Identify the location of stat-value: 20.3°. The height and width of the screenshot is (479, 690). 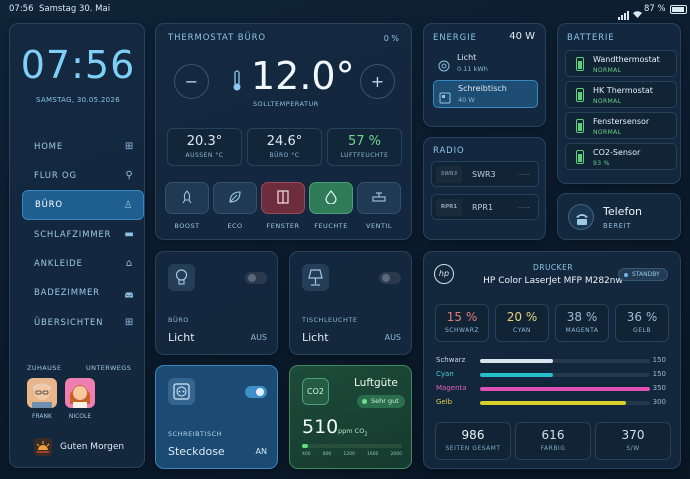
(204, 141).